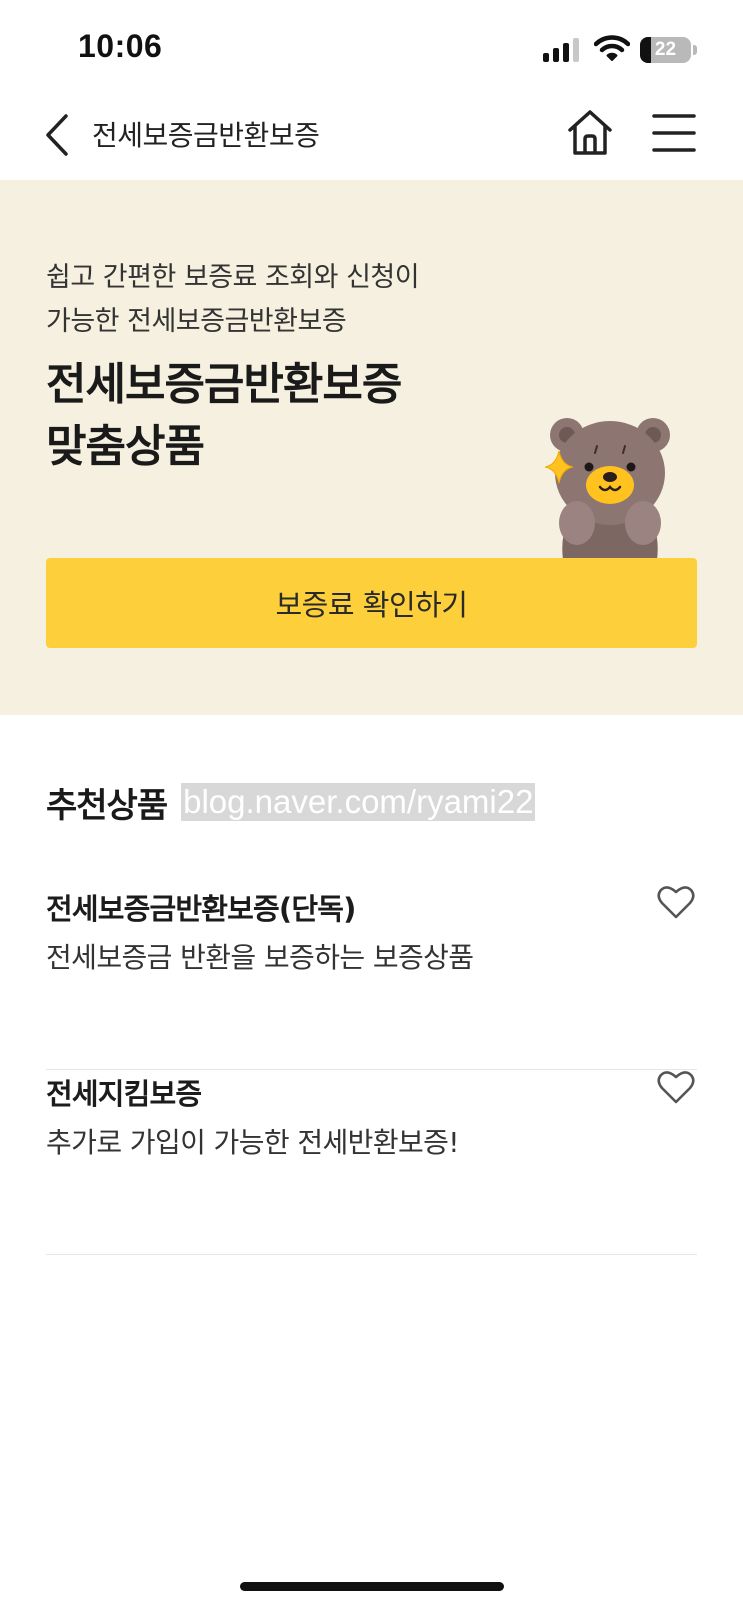 This screenshot has width=743, height=1608. I want to click on recommended-header: 추천상품 blog.naver.com/ryami22, so click(291, 803).